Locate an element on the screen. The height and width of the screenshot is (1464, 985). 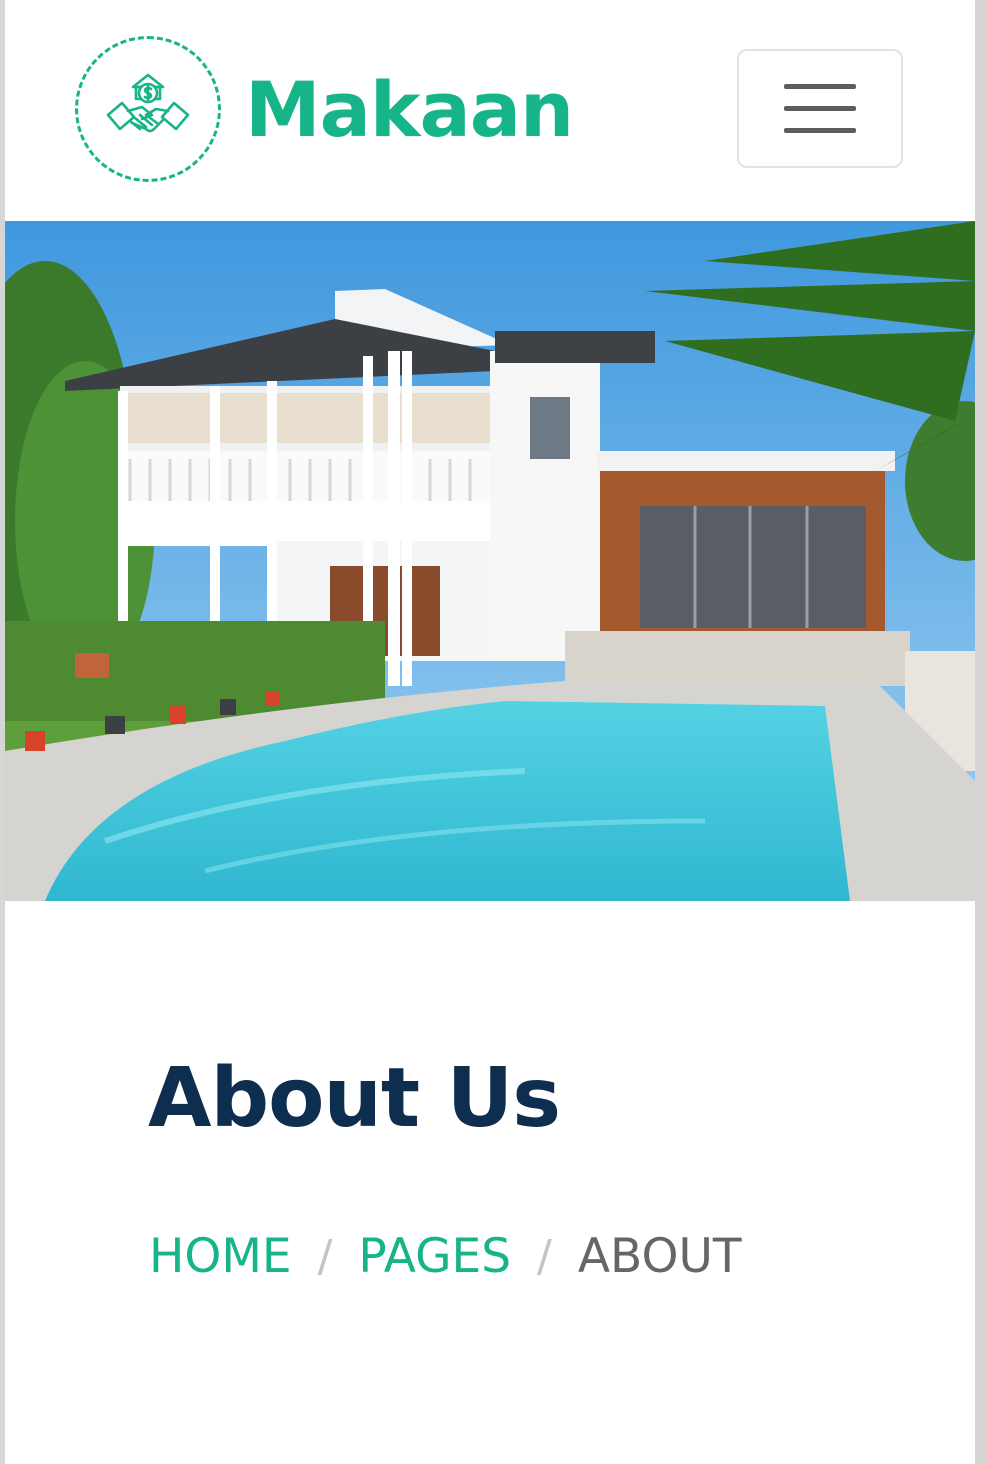
brand-link: Makaan is located at coordinates (324, 109).